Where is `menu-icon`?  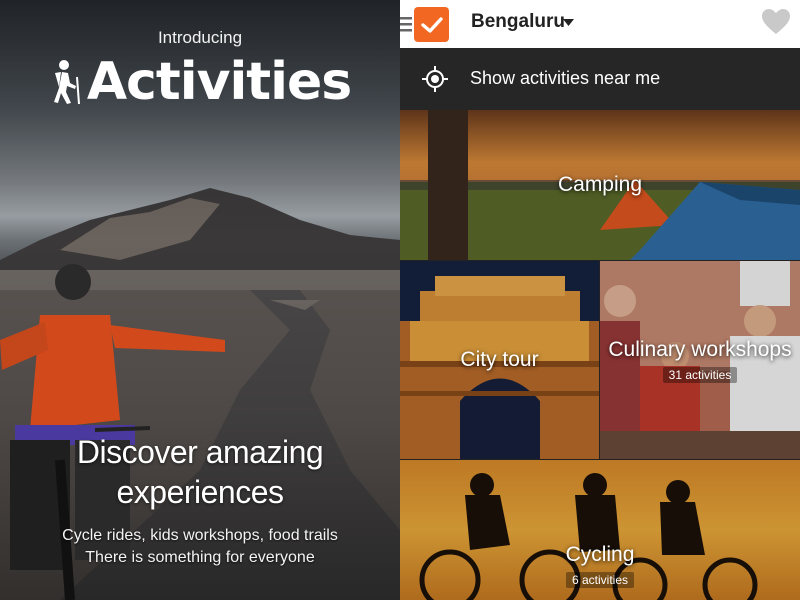 menu-icon is located at coordinates (406, 24).